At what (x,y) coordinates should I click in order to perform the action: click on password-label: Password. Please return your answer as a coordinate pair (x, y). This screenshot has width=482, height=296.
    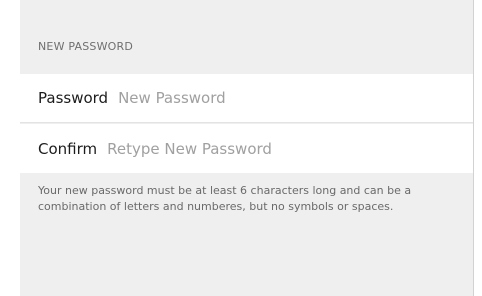
    Looking at the image, I should click on (73, 98).